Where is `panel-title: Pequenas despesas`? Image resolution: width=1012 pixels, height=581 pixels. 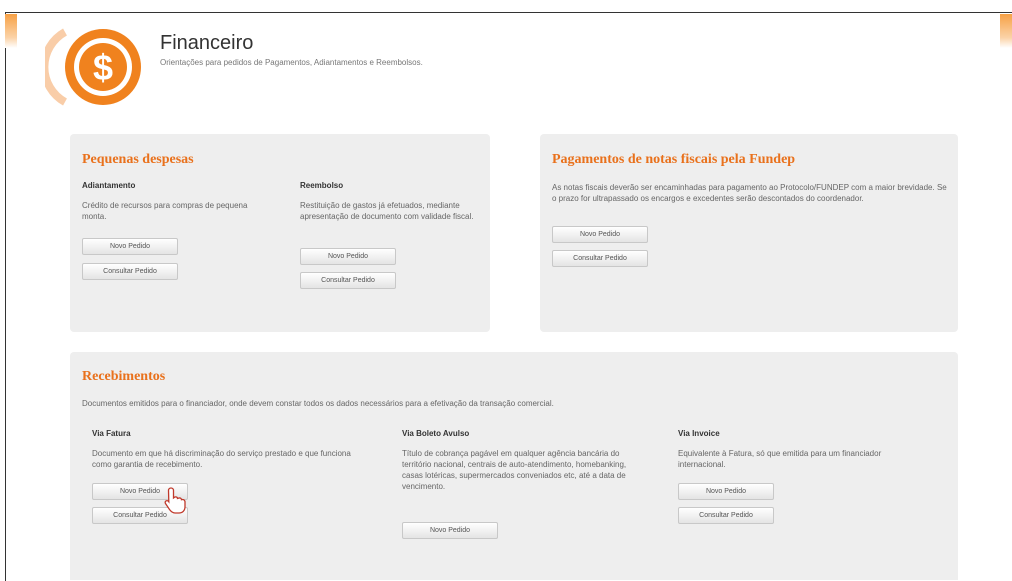
panel-title: Pequenas despesas is located at coordinates (138, 159).